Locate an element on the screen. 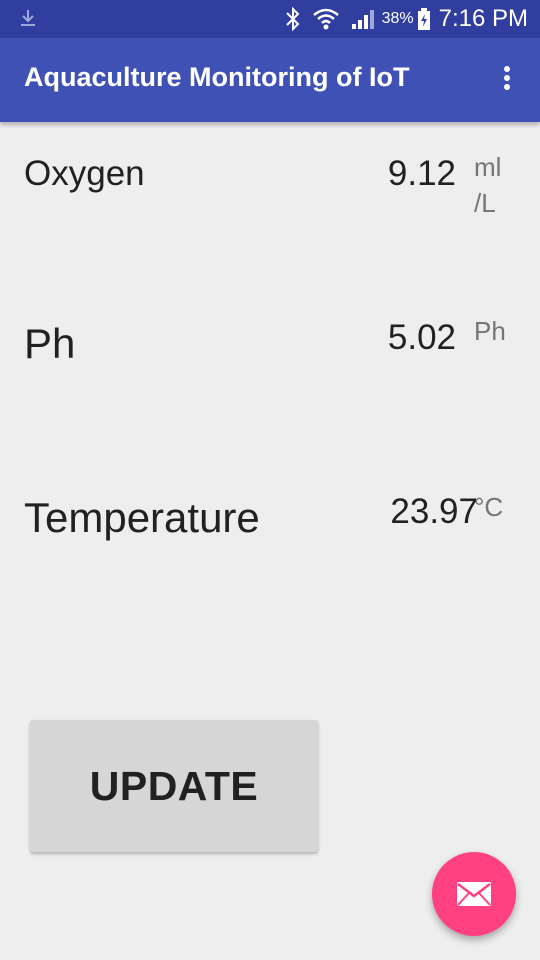 The height and width of the screenshot is (960, 540). oxygen-value: 9.12 is located at coordinates (421, 173).